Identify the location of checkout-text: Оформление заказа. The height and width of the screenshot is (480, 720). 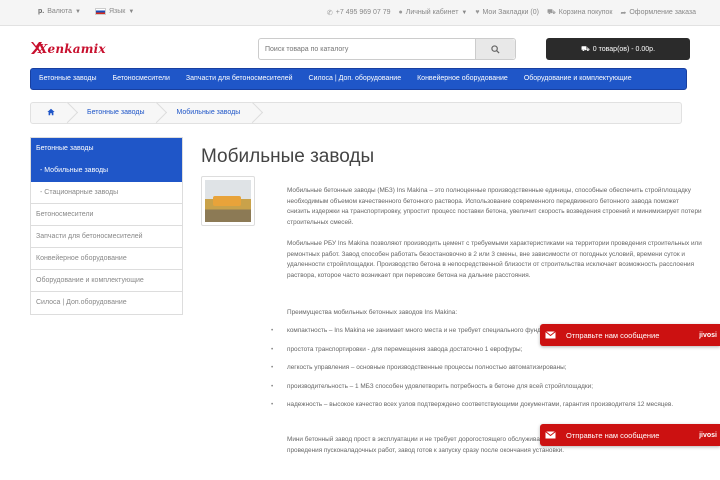
(662, 12).